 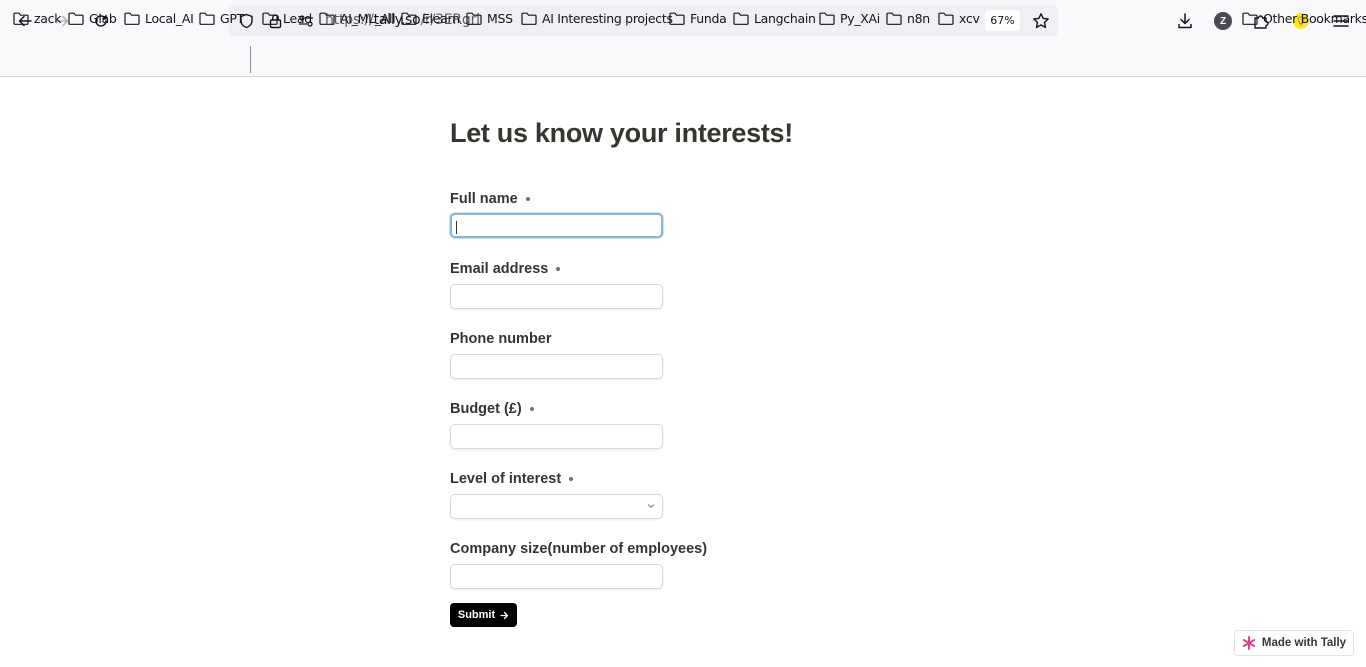 I want to click on bookmark-folder: AI_ML_All, so click(x=357, y=18).